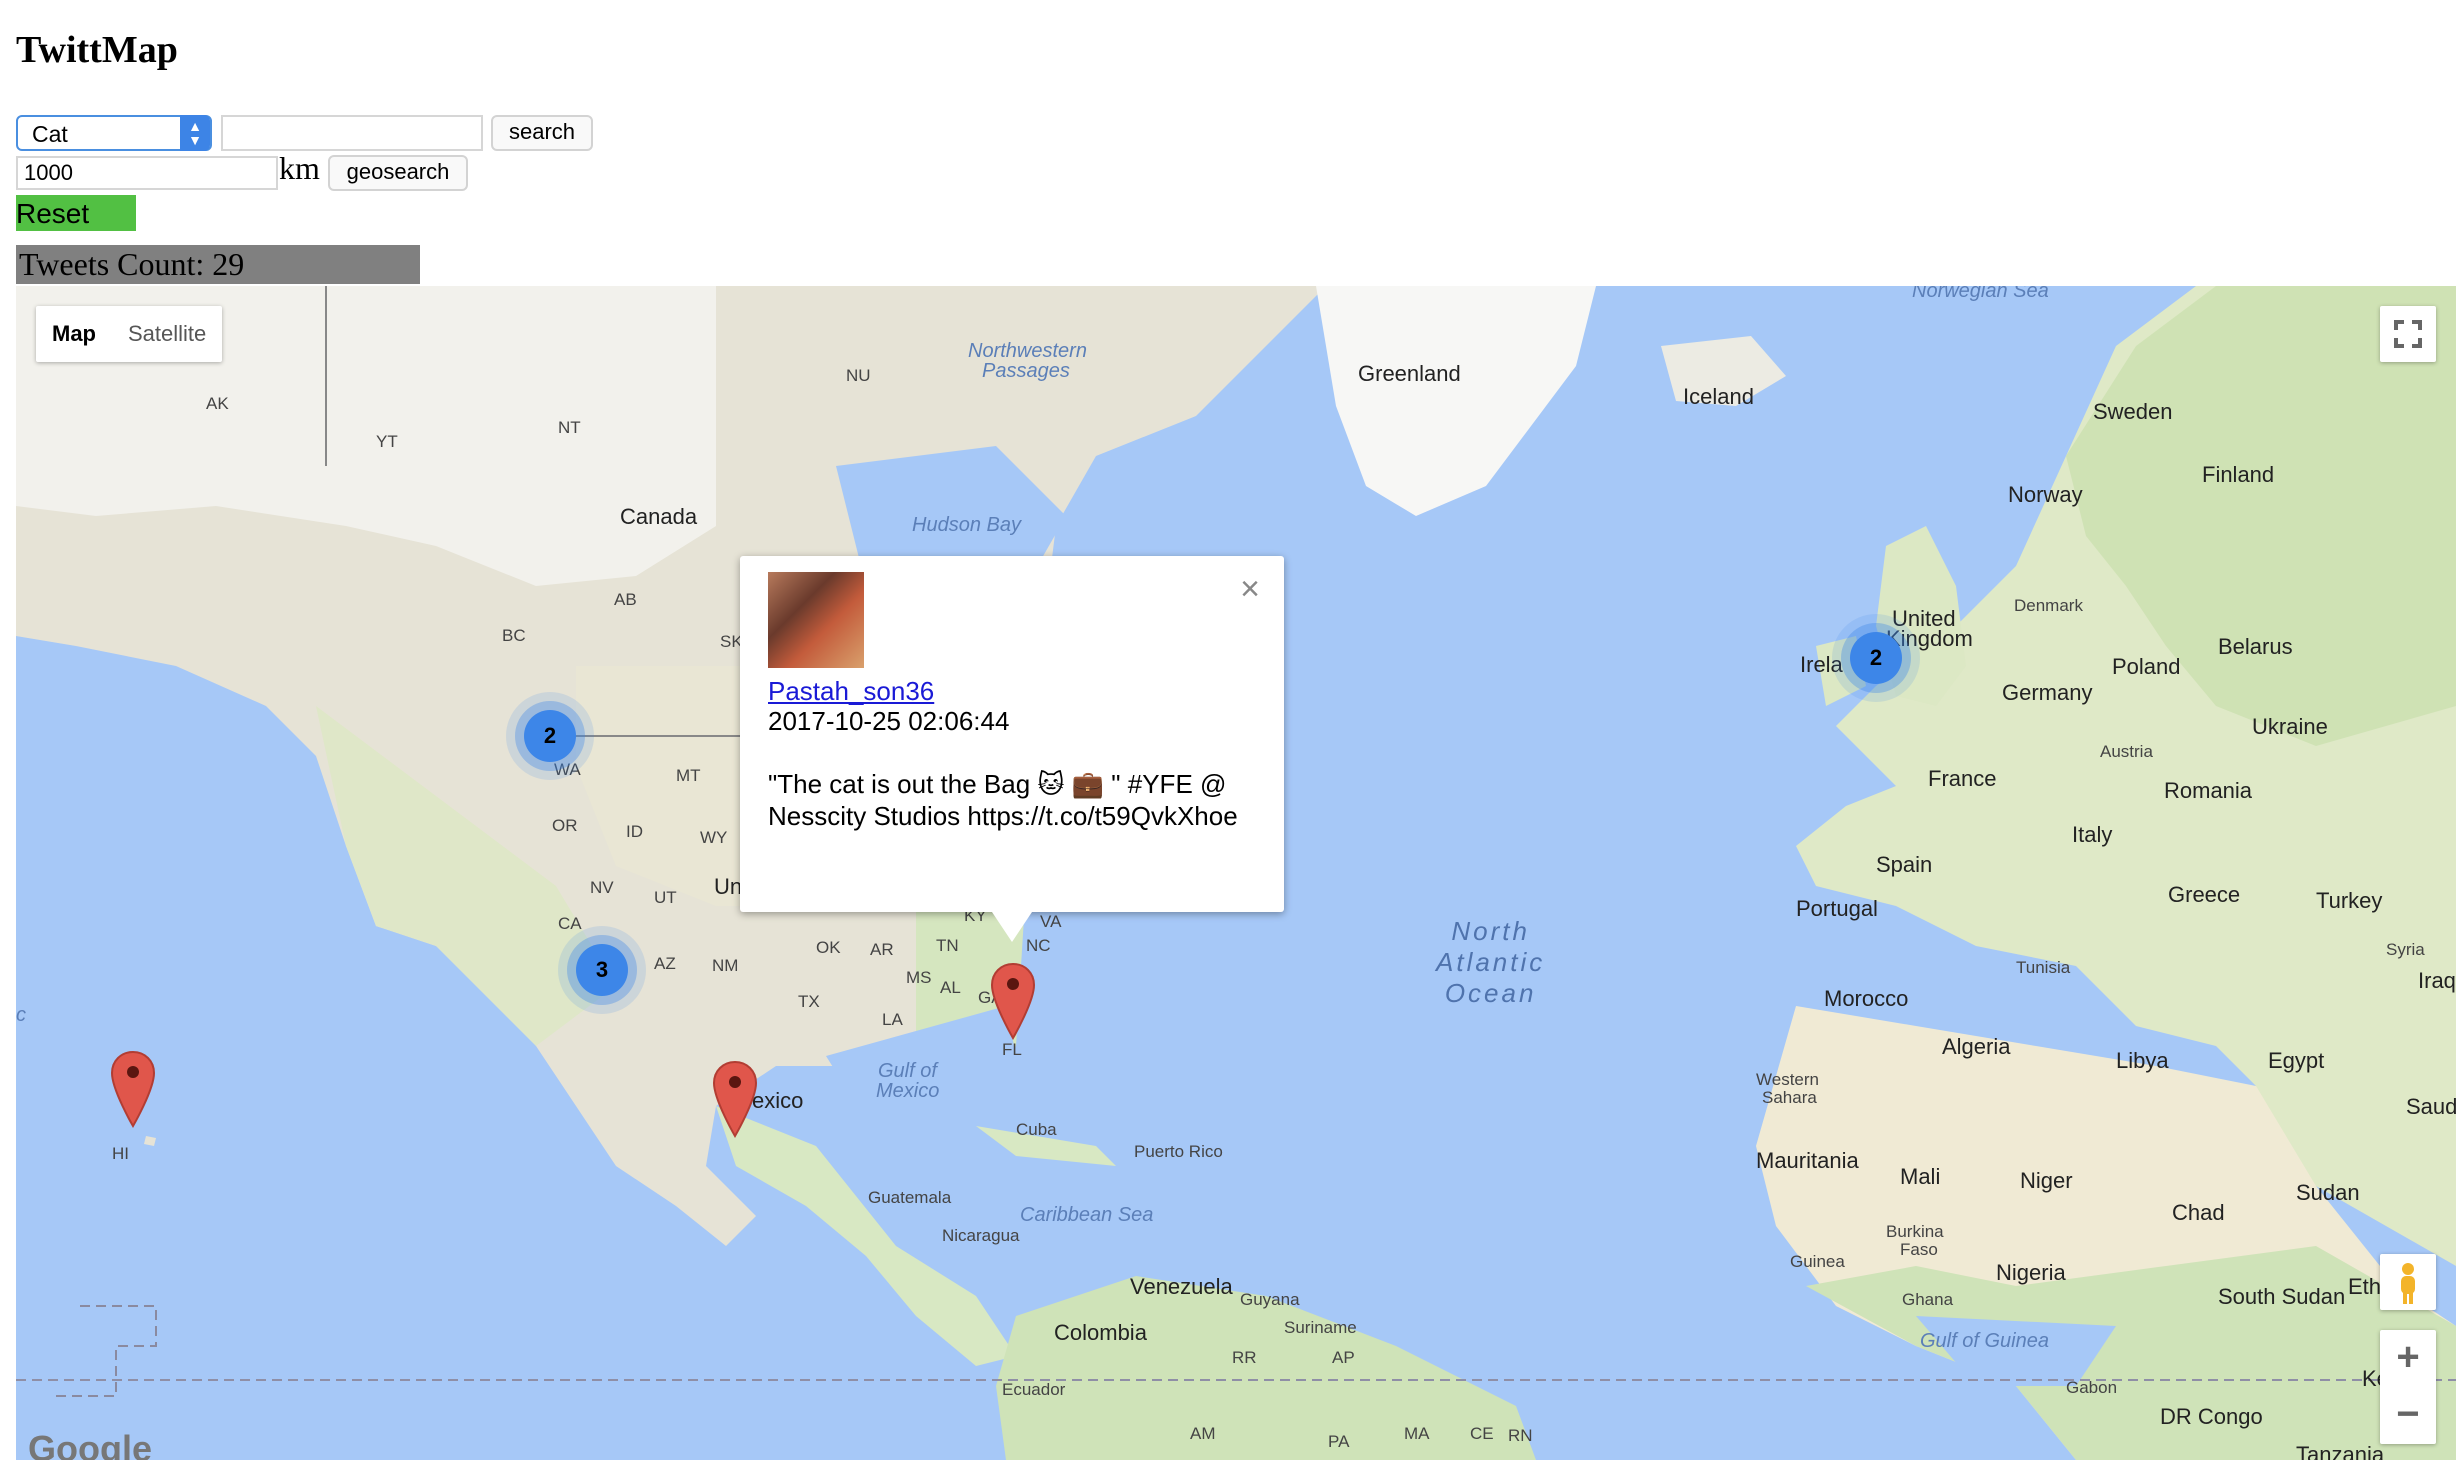  Describe the element at coordinates (725, 965) in the screenshot. I see `map-label: NM` at that location.